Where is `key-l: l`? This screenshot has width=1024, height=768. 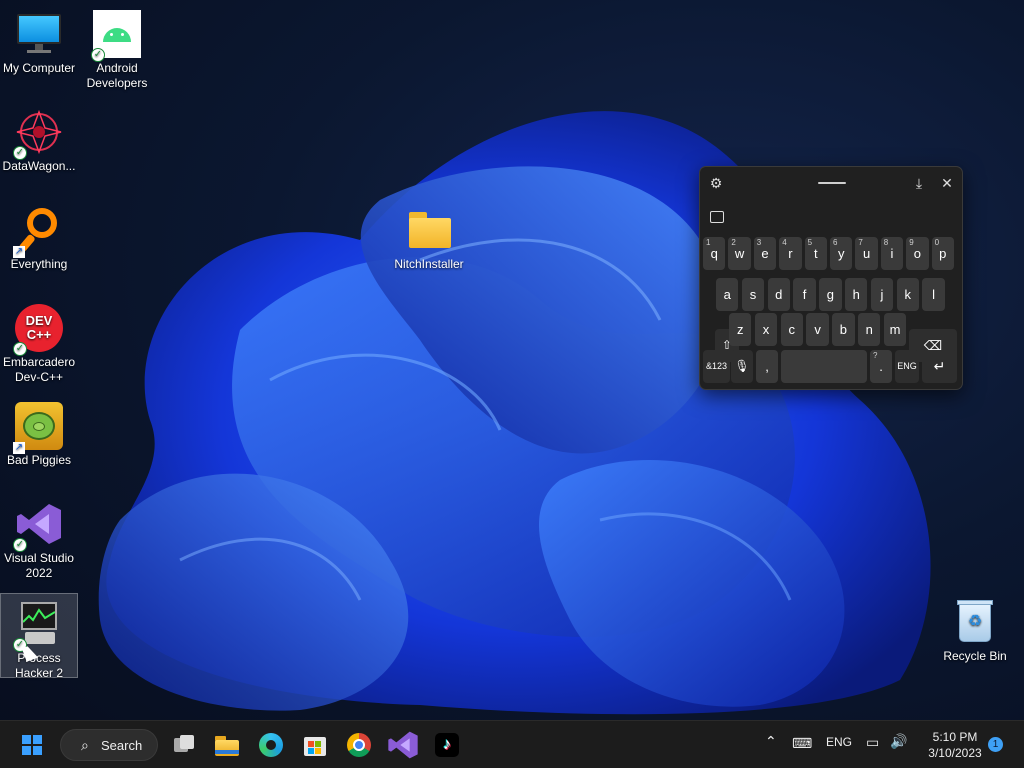 key-l: l is located at coordinates (933, 294).